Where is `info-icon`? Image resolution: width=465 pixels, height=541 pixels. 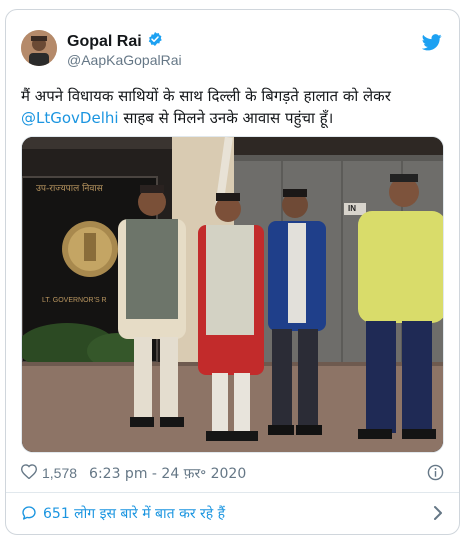 info-icon is located at coordinates (435, 474).